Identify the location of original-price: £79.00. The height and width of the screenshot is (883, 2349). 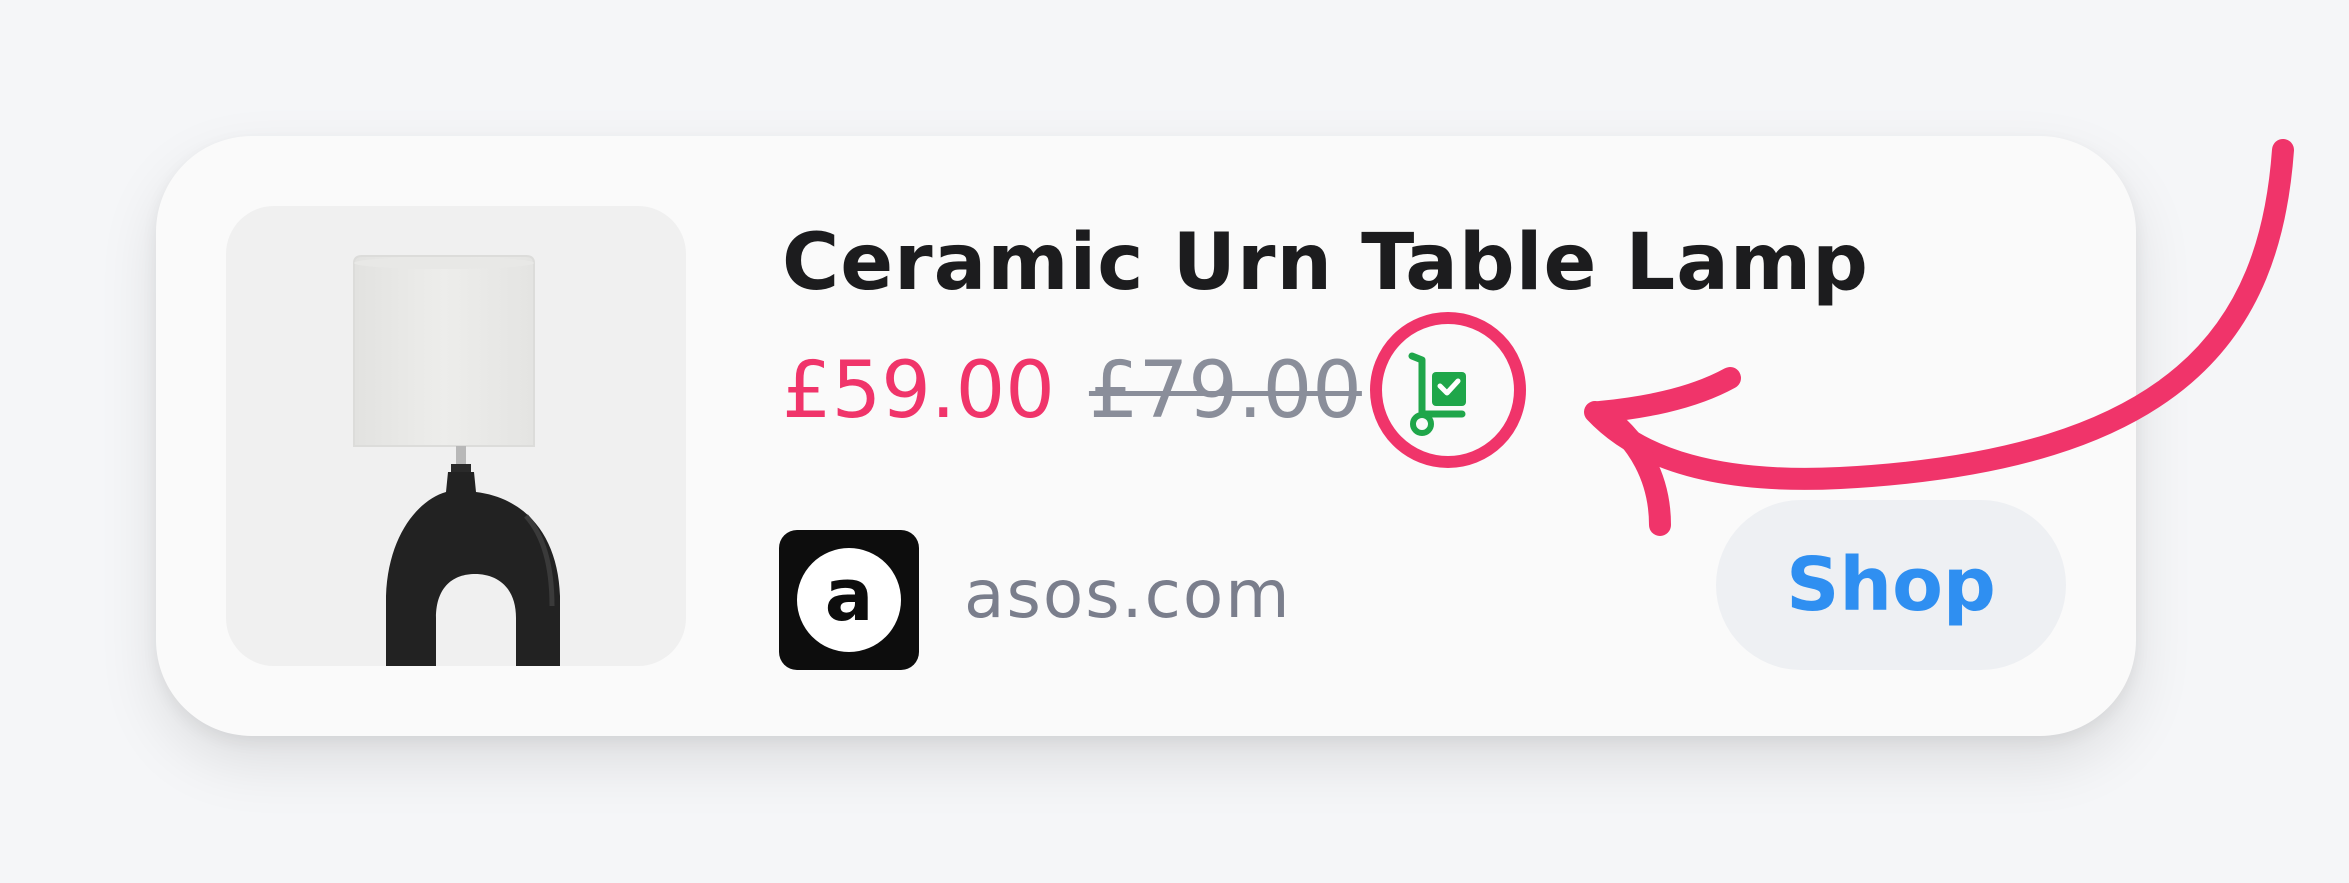
(1225, 391).